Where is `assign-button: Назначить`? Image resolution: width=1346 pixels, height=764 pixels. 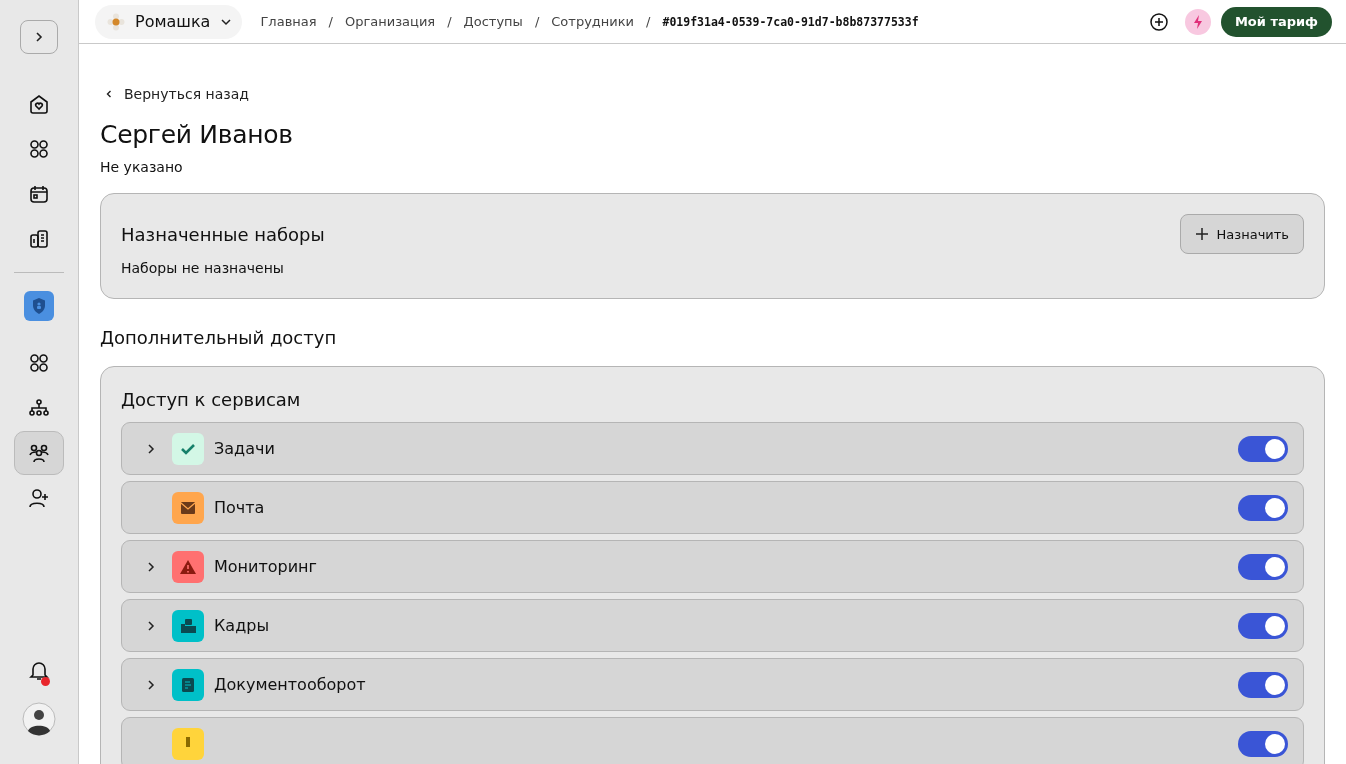 assign-button: Назначить is located at coordinates (1241, 234).